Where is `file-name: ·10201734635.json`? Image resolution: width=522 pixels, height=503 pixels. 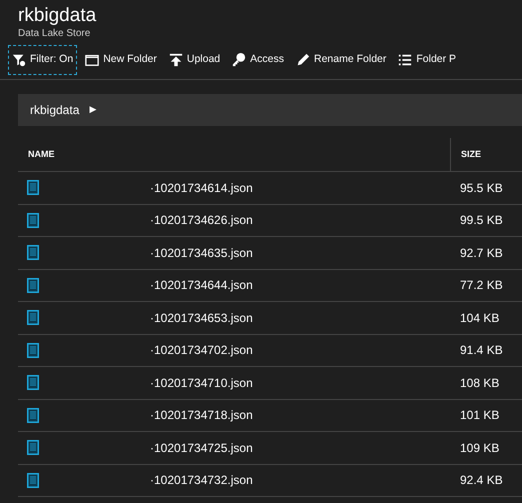
file-name: ·10201734635.json is located at coordinates (201, 253).